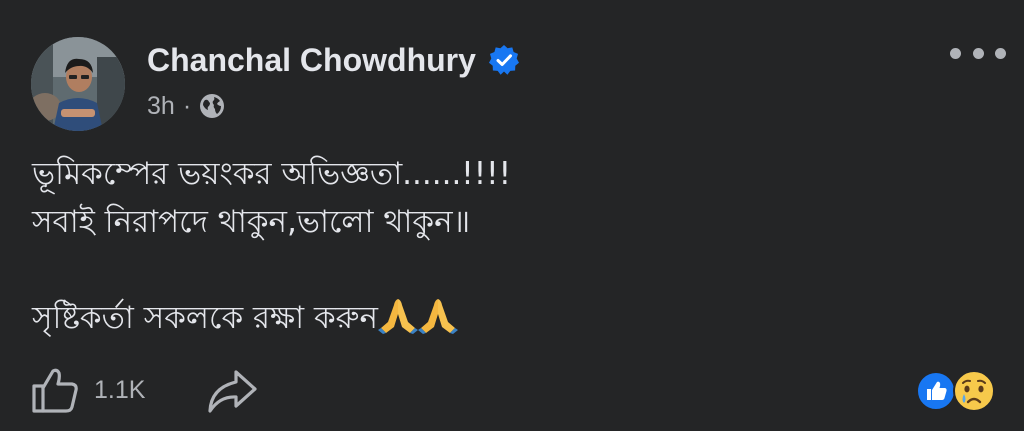 This screenshot has width=1024, height=431. What do you see at coordinates (512, 318) in the screenshot?
I see `post-line: সৃষ্টিকর্তা সকলকে রক্ষা করুন` at bounding box center [512, 318].